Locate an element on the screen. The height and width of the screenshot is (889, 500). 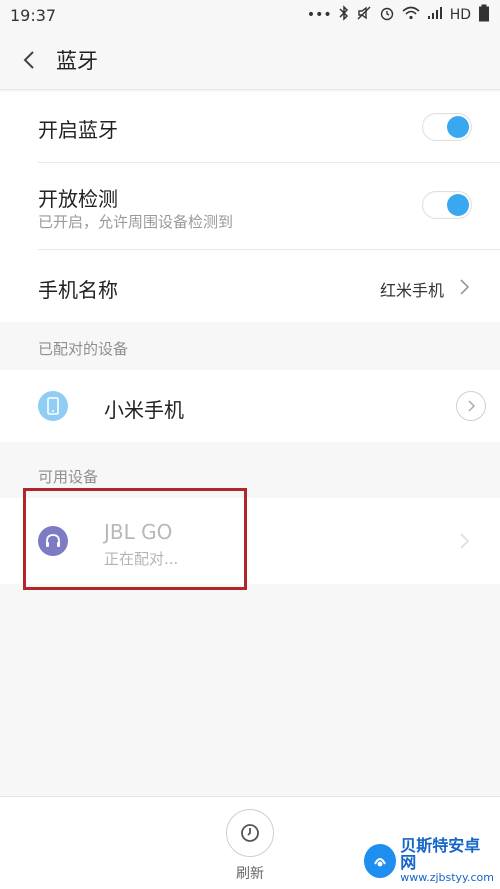
refresh-icon is located at coordinates (250, 833).